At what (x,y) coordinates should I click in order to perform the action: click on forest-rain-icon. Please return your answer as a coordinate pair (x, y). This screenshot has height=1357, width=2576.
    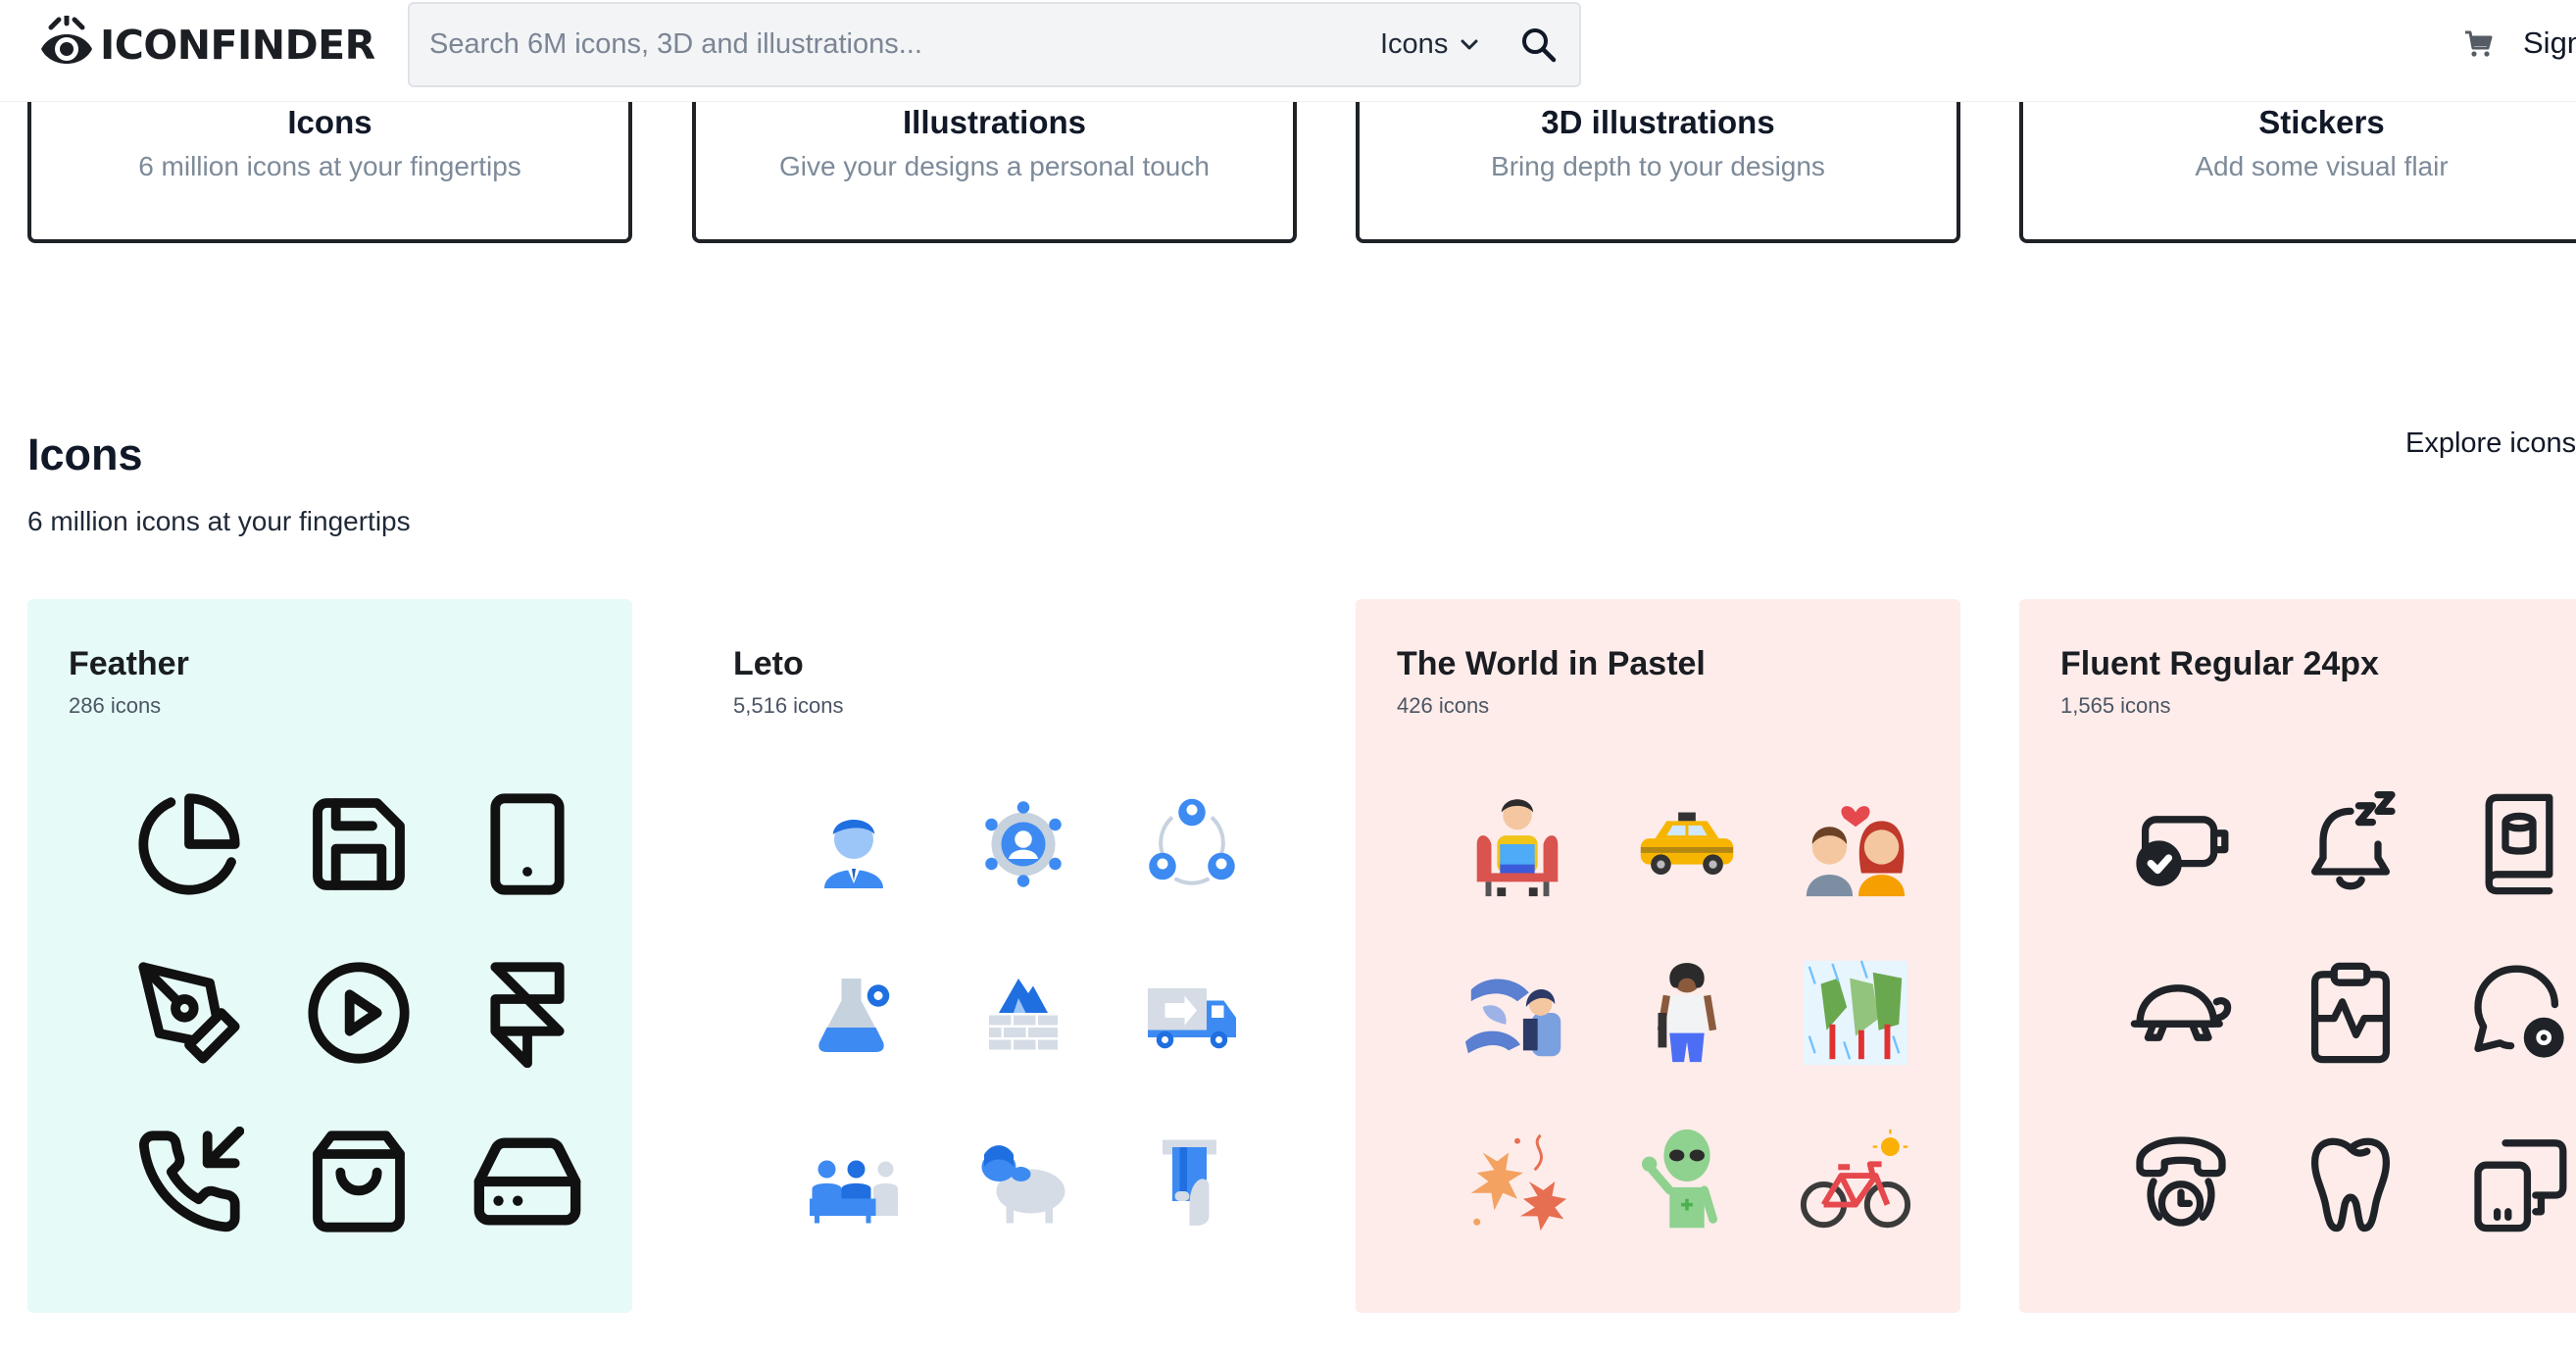
    Looking at the image, I should click on (1855, 1012).